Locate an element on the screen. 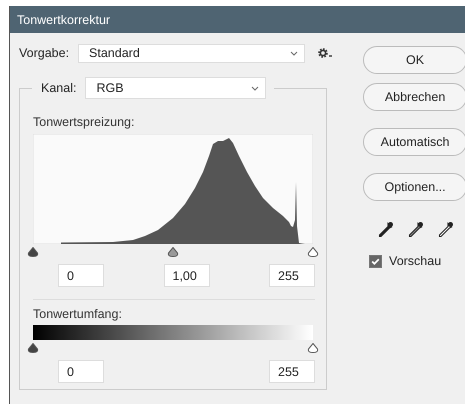  preview-label: Vorschau is located at coordinates (415, 261).